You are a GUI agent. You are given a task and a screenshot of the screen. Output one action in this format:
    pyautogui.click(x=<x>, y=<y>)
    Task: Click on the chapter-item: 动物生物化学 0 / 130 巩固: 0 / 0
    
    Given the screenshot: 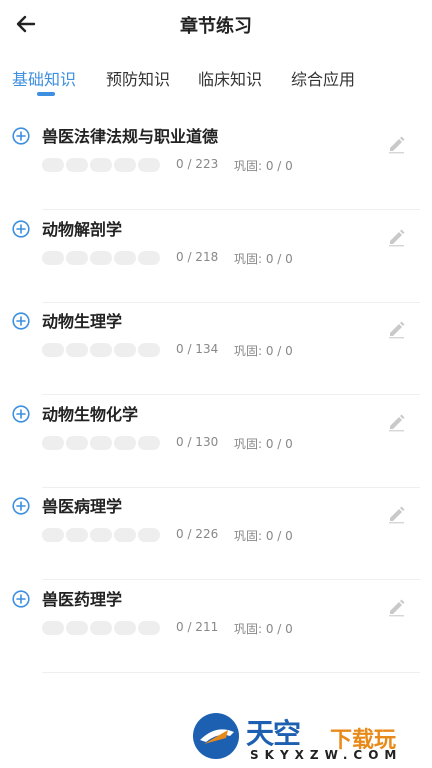 What is the action you would take?
    pyautogui.click(x=216, y=442)
    